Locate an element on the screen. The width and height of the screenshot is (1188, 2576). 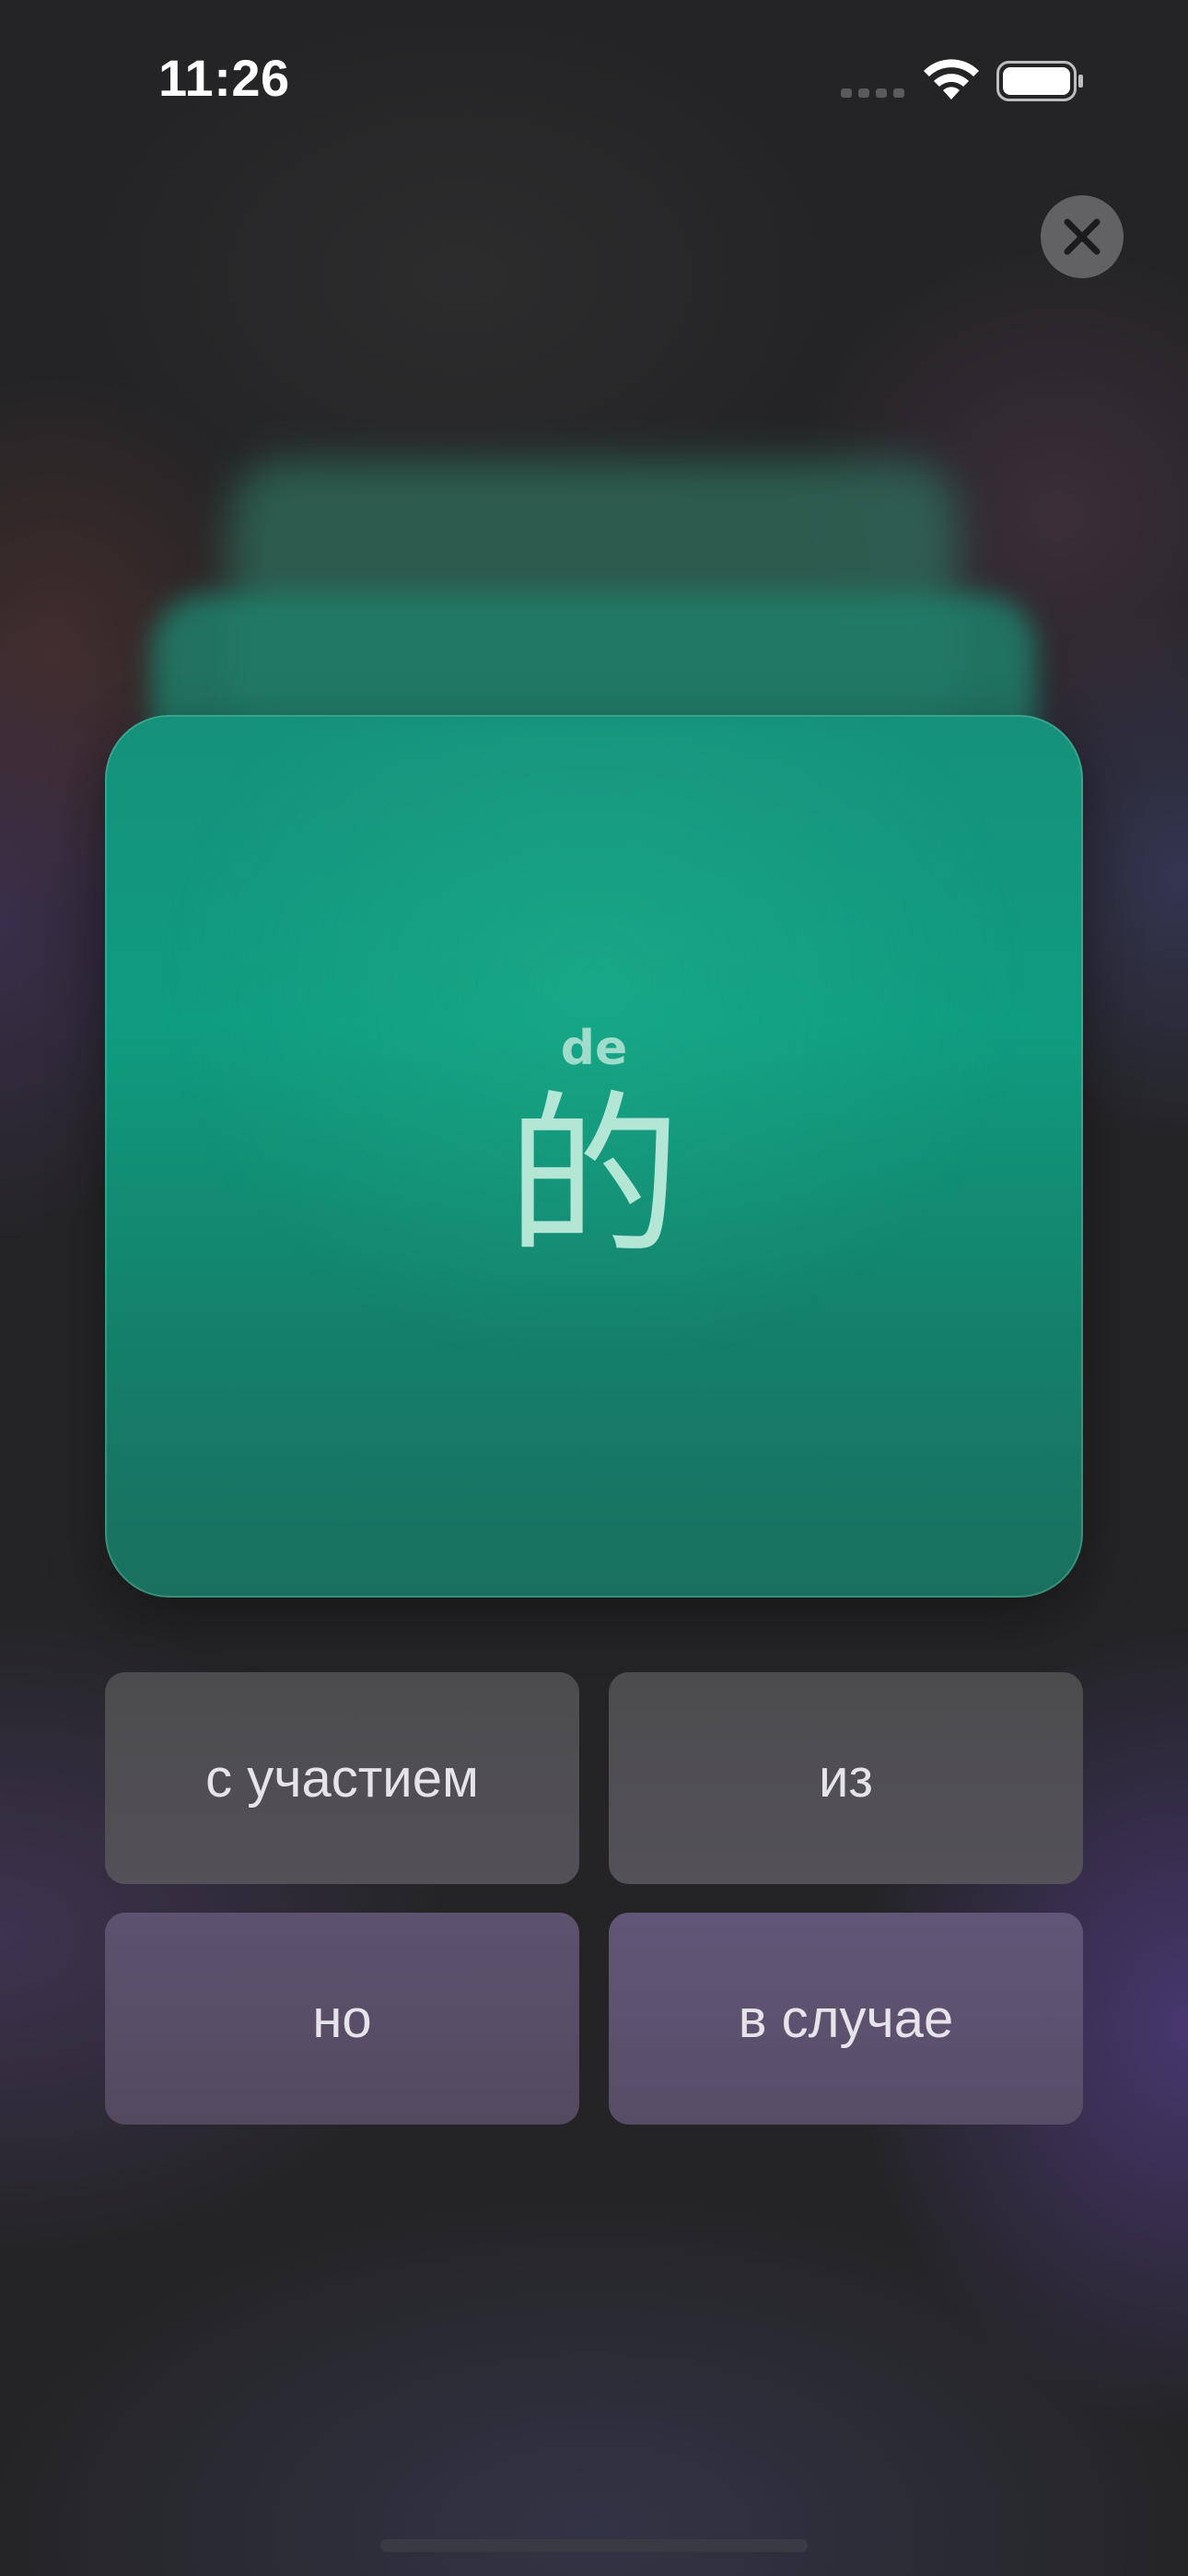
answer-button-1: с участием is located at coordinates (342, 1778).